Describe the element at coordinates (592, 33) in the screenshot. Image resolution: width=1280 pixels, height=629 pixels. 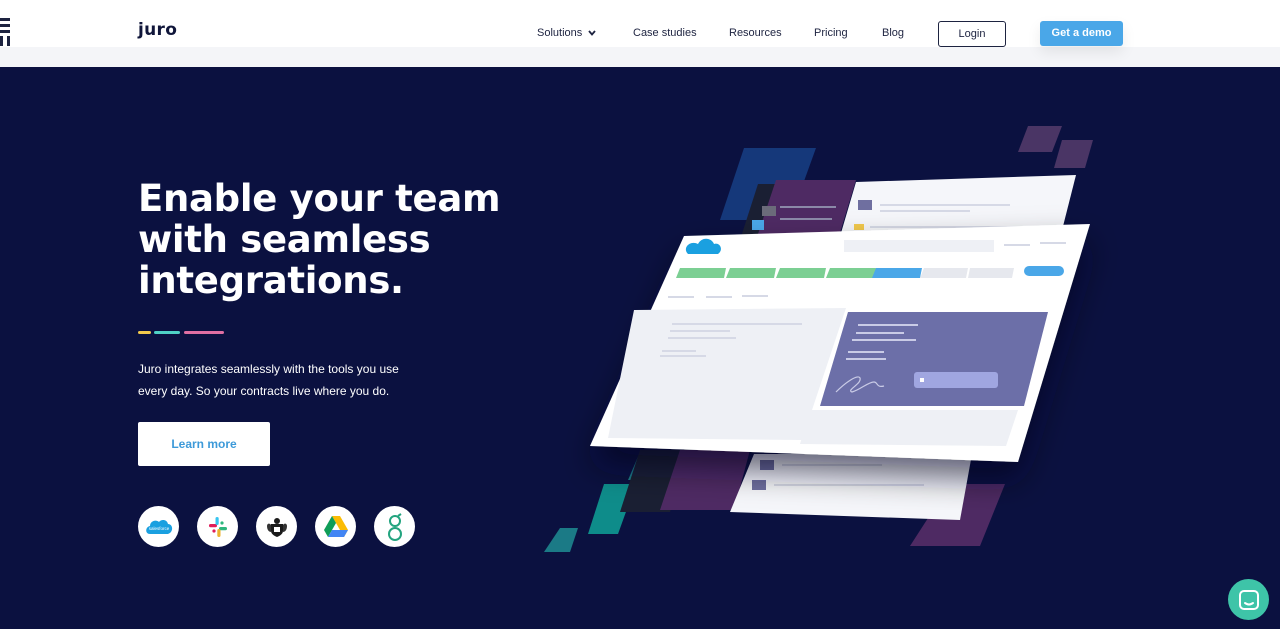
I see `chevron-down-icon` at that location.